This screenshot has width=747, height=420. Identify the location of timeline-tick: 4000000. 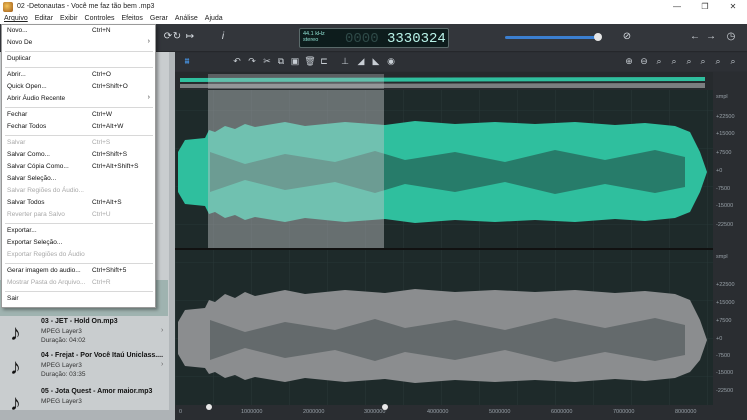
(438, 412).